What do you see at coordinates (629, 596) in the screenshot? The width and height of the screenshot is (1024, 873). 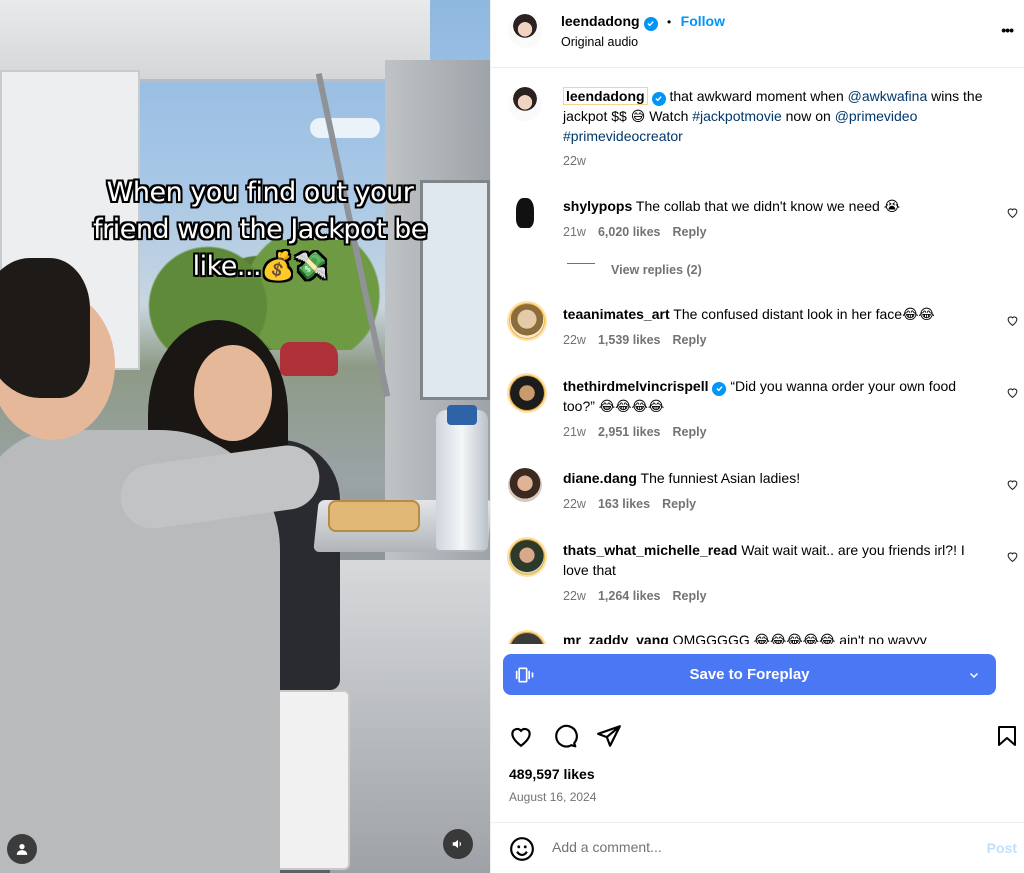 I see `comment-likes: 1,264 likes` at bounding box center [629, 596].